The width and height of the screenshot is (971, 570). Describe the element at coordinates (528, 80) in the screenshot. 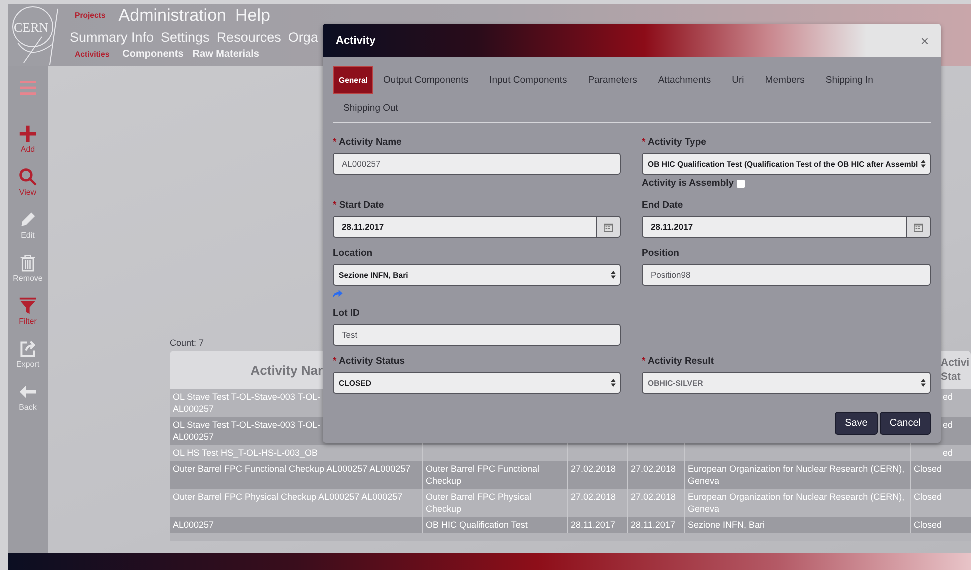

I see `tab: Input Components` at that location.